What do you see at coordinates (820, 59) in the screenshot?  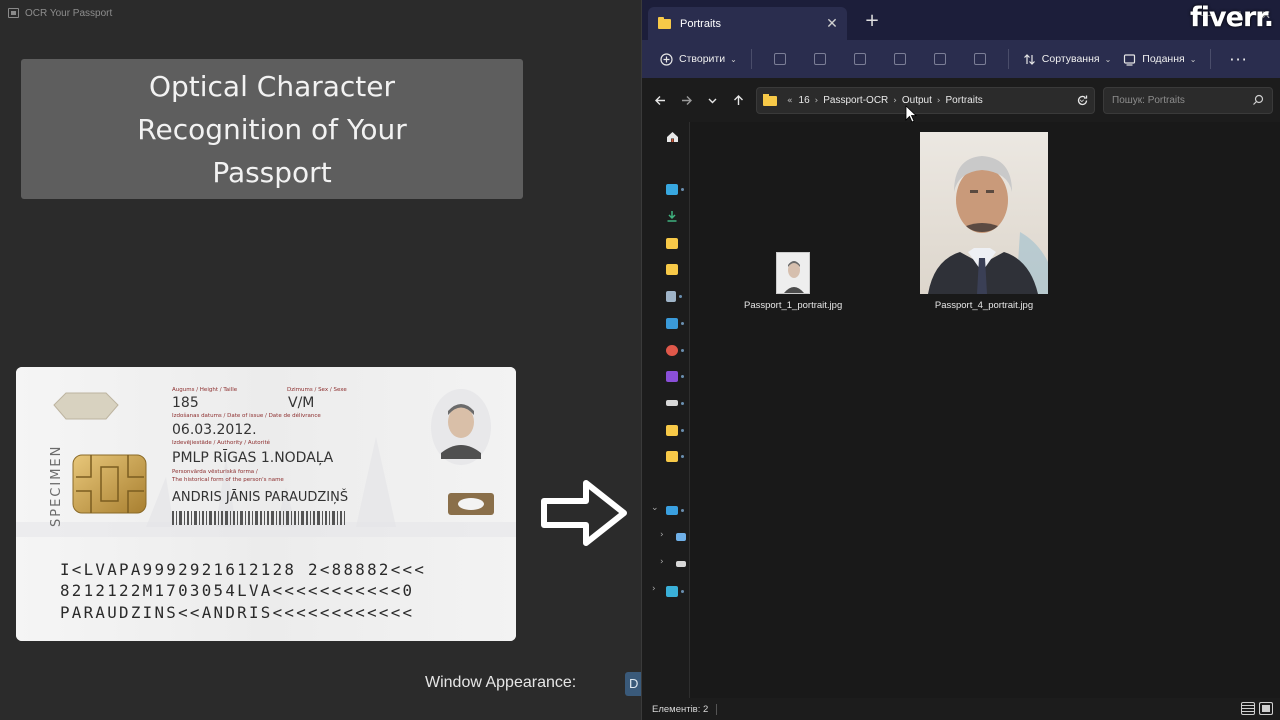 I see `copy-button` at bounding box center [820, 59].